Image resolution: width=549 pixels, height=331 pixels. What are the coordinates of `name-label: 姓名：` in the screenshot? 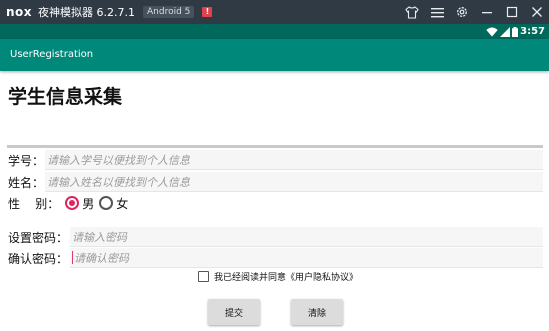 It's located at (26, 182).